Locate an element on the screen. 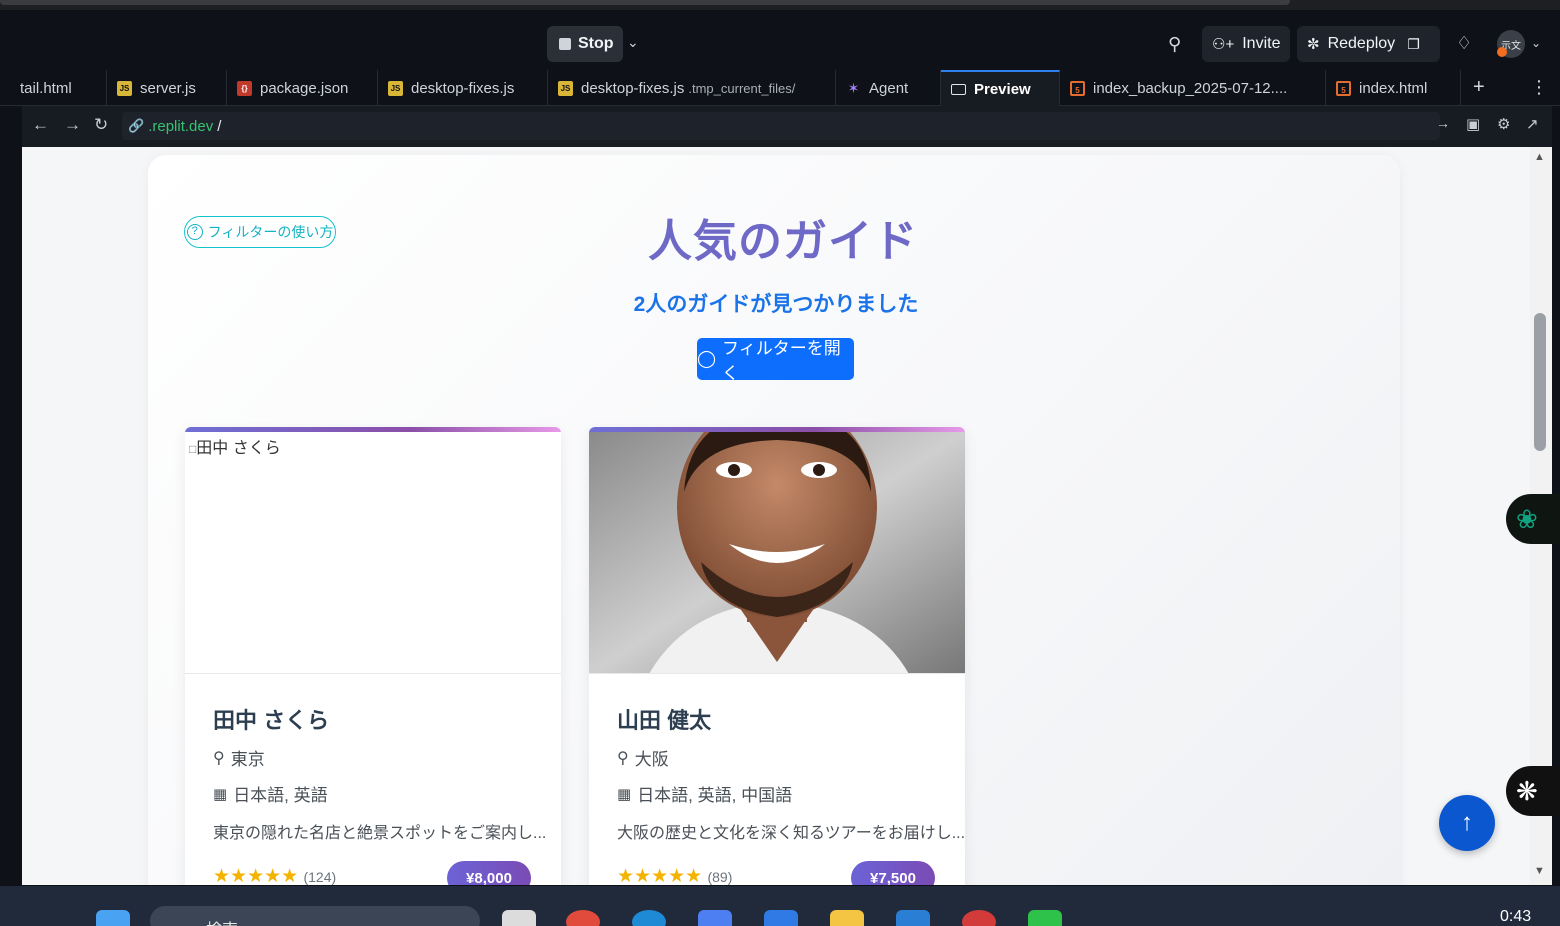 The height and width of the screenshot is (926, 1560). filter-icon: ◯ is located at coordinates (707, 358).